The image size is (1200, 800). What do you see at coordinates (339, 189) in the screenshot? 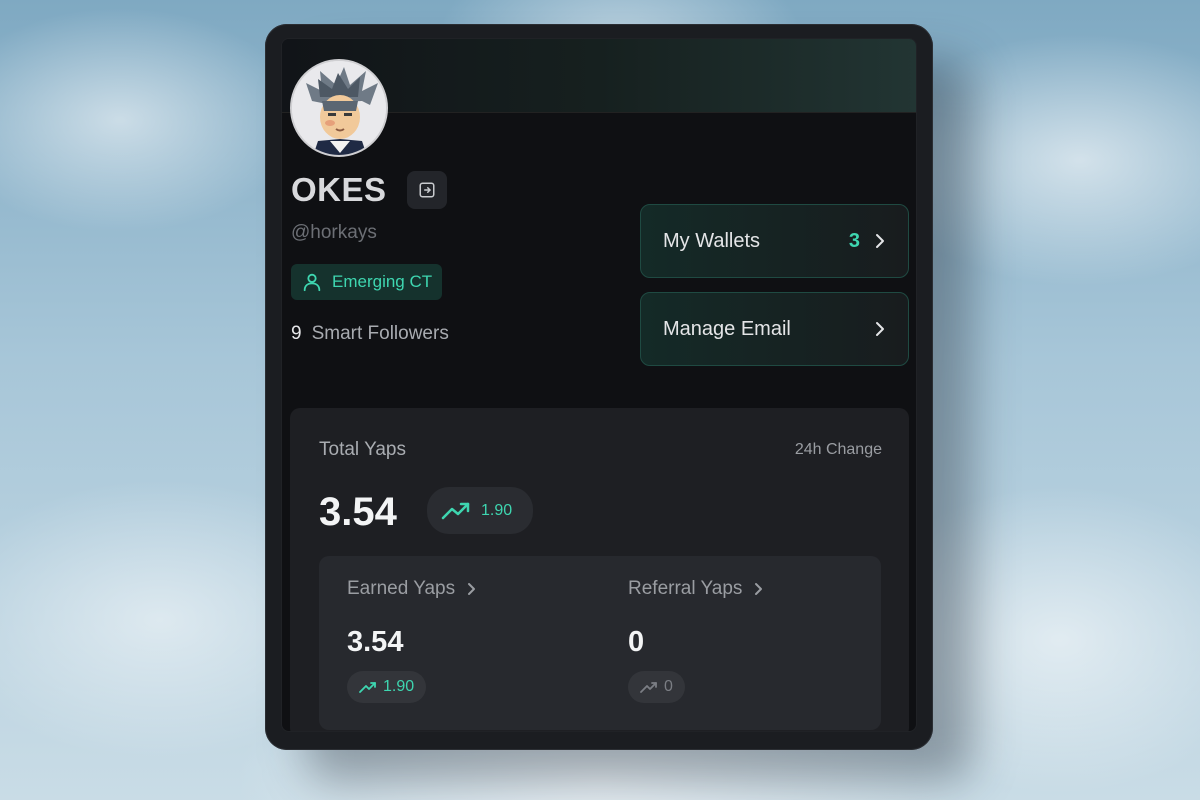
I see `profile-name: OKES` at bounding box center [339, 189].